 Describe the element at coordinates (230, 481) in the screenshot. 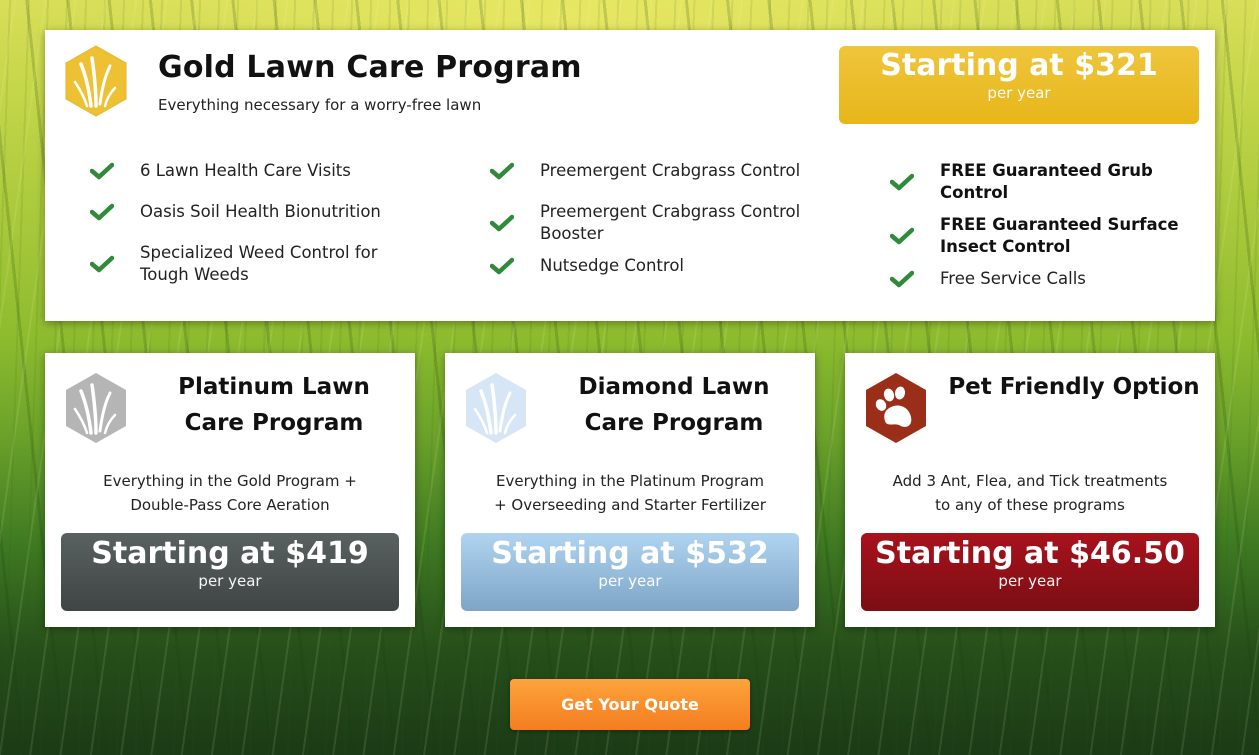

I see `platinum-desc-line1: Everything in the Gold Program +` at that location.